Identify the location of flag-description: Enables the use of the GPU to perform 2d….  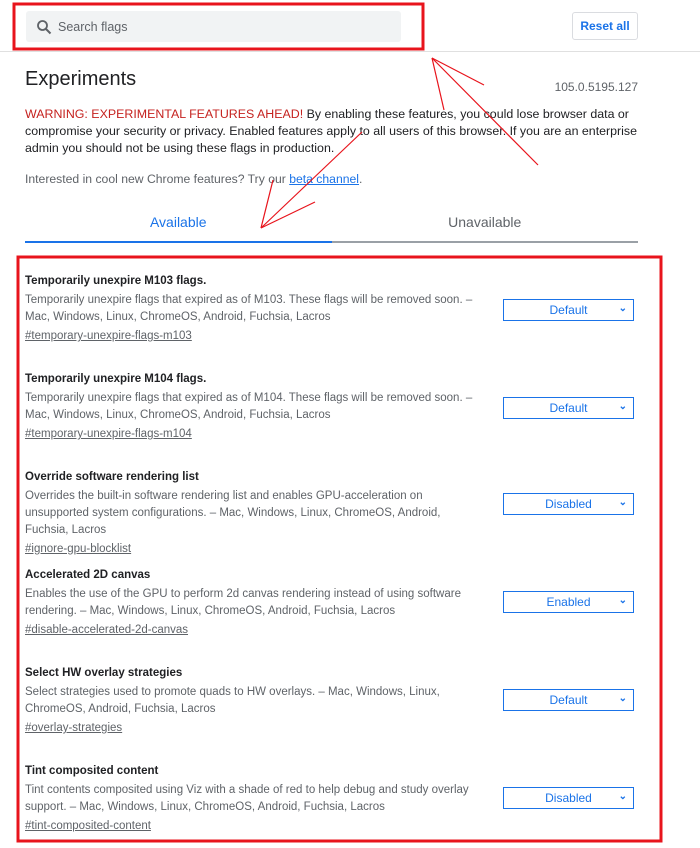
(243, 602).